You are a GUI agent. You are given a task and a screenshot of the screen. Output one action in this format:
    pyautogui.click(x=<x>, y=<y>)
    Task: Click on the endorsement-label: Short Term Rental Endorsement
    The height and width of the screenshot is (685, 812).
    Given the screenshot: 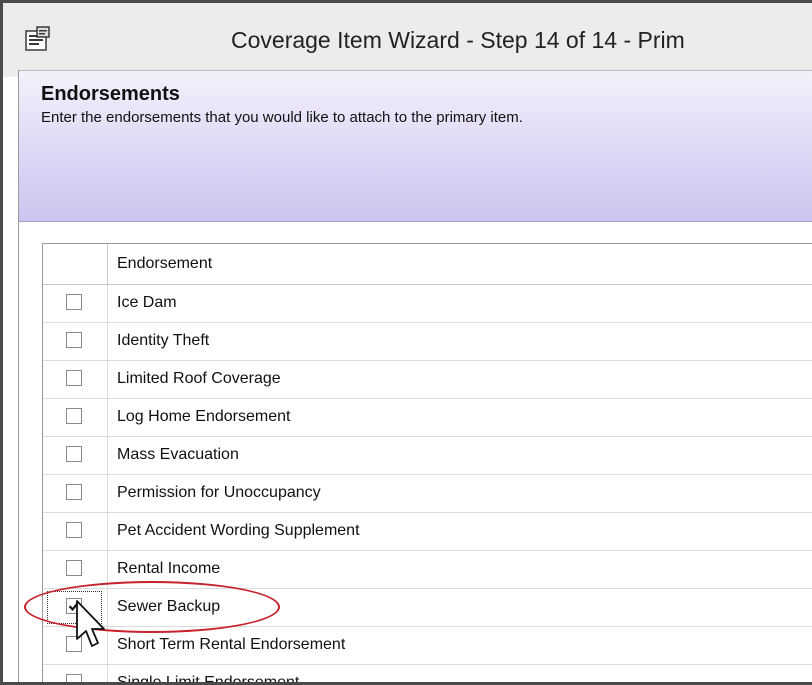 What is the action you would take?
    pyautogui.click(x=231, y=644)
    